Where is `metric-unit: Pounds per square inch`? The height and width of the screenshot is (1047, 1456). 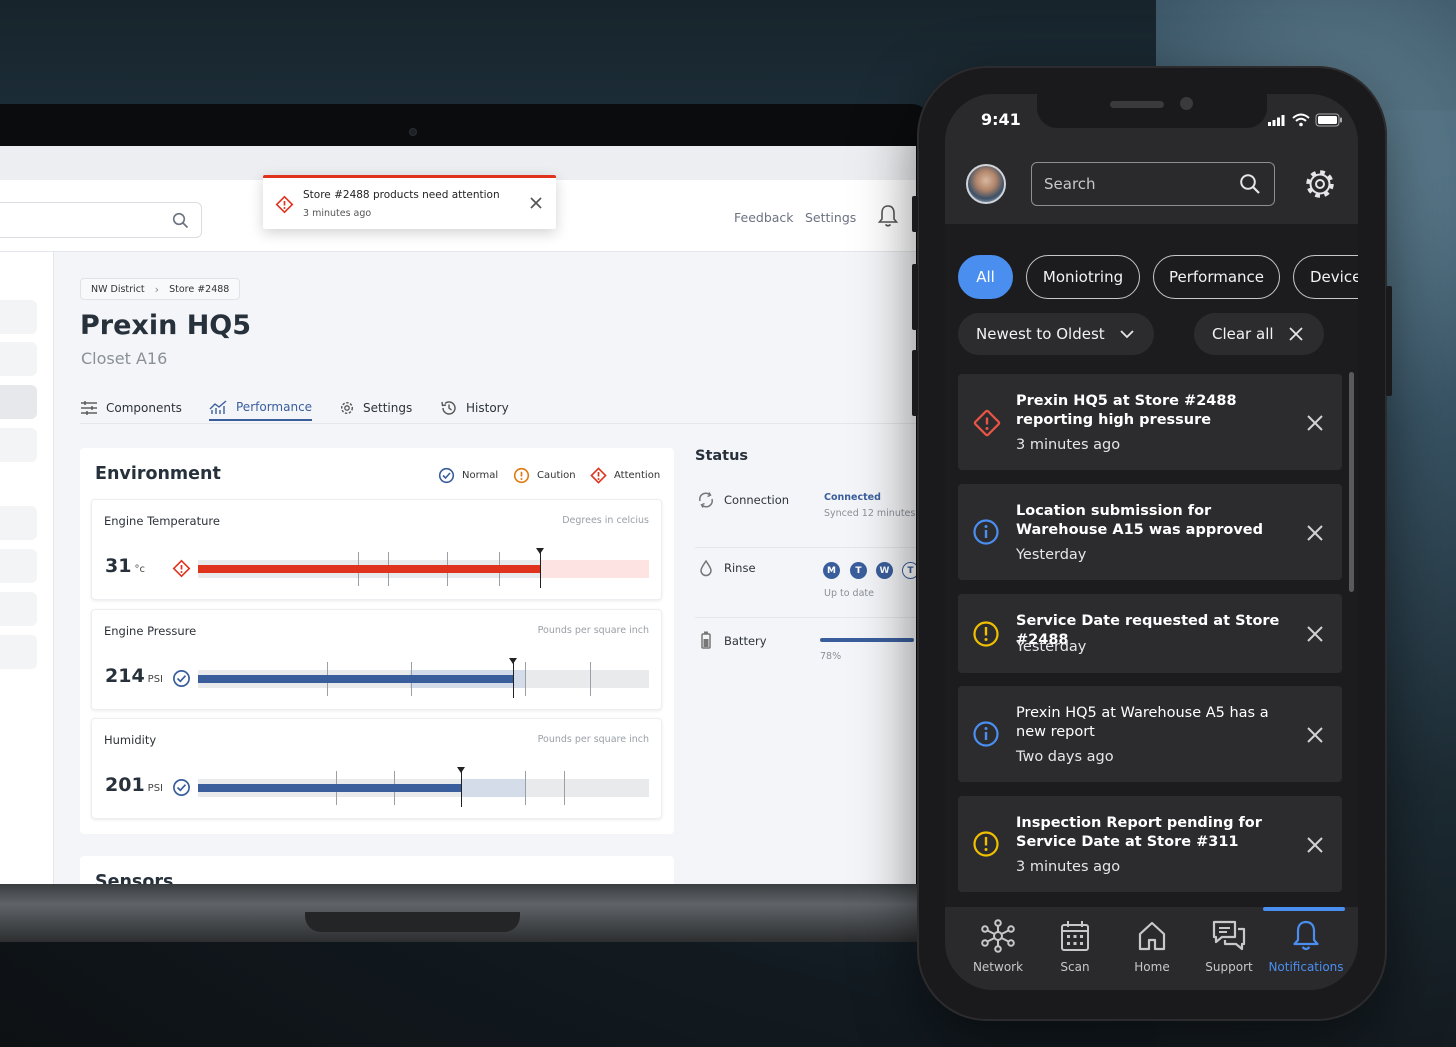
metric-unit: Pounds per square inch is located at coordinates (593, 630).